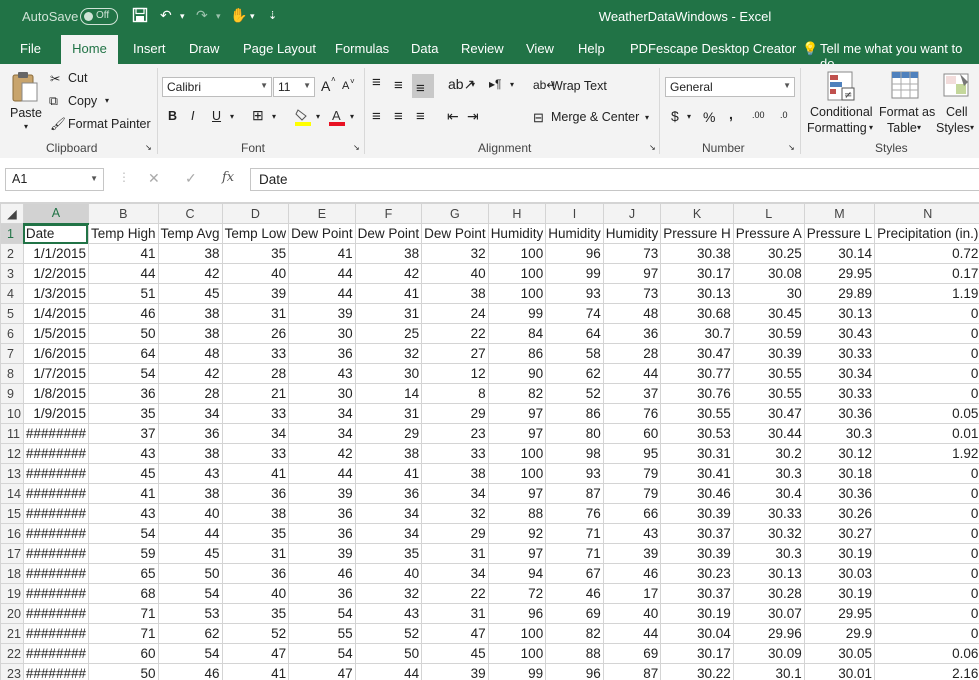 Image resolution: width=979 pixels, height=680 pixels. I want to click on cell-a4: 1/3/2015, so click(55, 293).